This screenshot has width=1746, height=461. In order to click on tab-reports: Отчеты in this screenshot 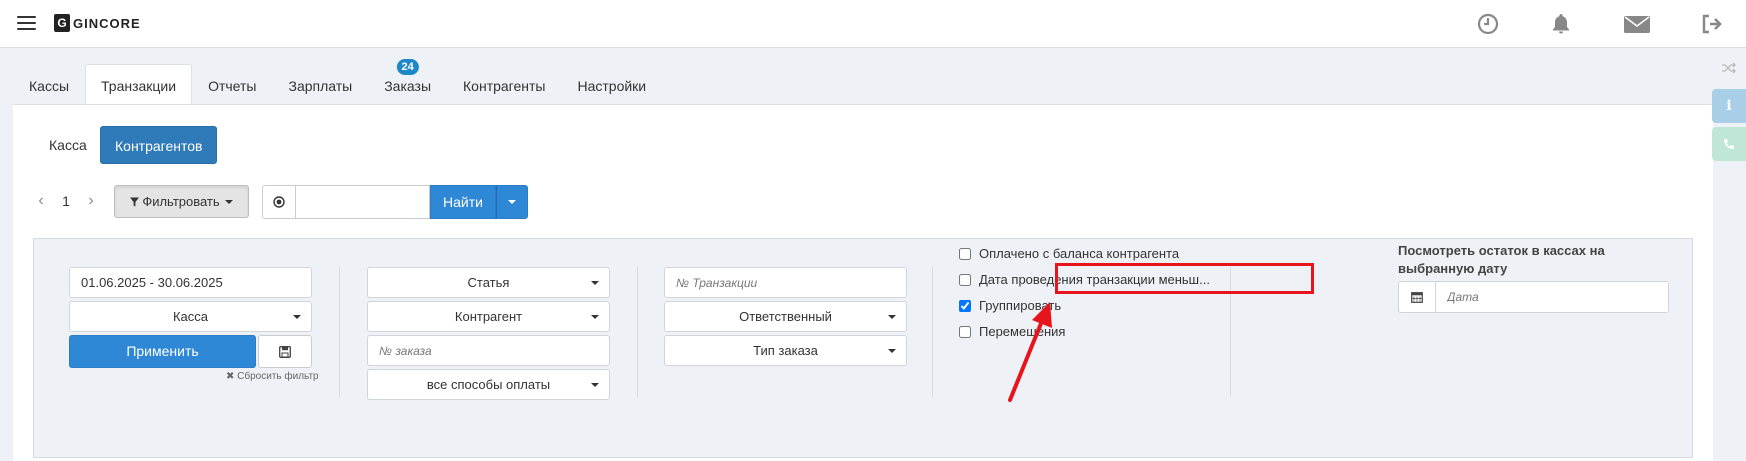, I will do `click(232, 84)`.